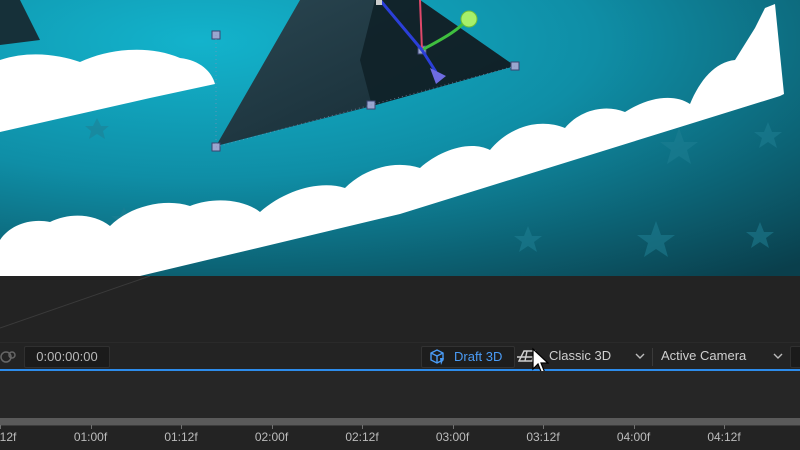  What do you see at coordinates (437, 357) in the screenshot?
I see `cube-icon` at bounding box center [437, 357].